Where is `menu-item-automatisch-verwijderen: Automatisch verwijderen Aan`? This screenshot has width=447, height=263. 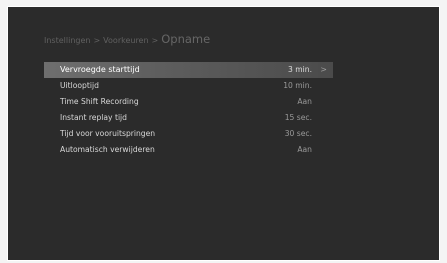
menu-item-automatisch-verwijderen: Automatisch verwijderen Aan is located at coordinates (188, 150).